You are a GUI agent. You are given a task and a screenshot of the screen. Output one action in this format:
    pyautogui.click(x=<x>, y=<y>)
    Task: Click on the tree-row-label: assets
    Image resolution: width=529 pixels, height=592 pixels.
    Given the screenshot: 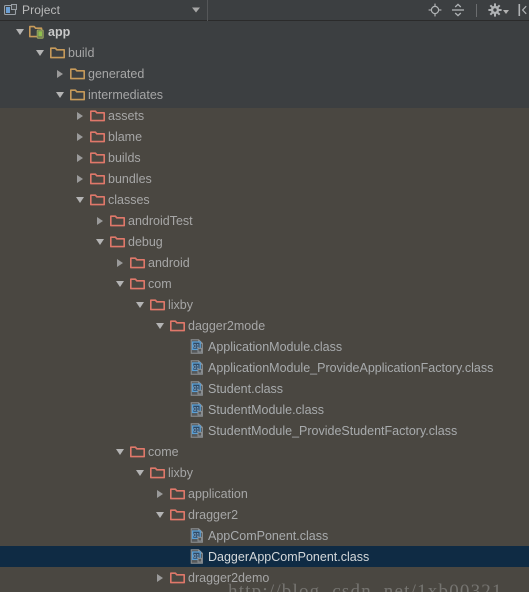 What is the action you would take?
    pyautogui.click(x=126, y=115)
    